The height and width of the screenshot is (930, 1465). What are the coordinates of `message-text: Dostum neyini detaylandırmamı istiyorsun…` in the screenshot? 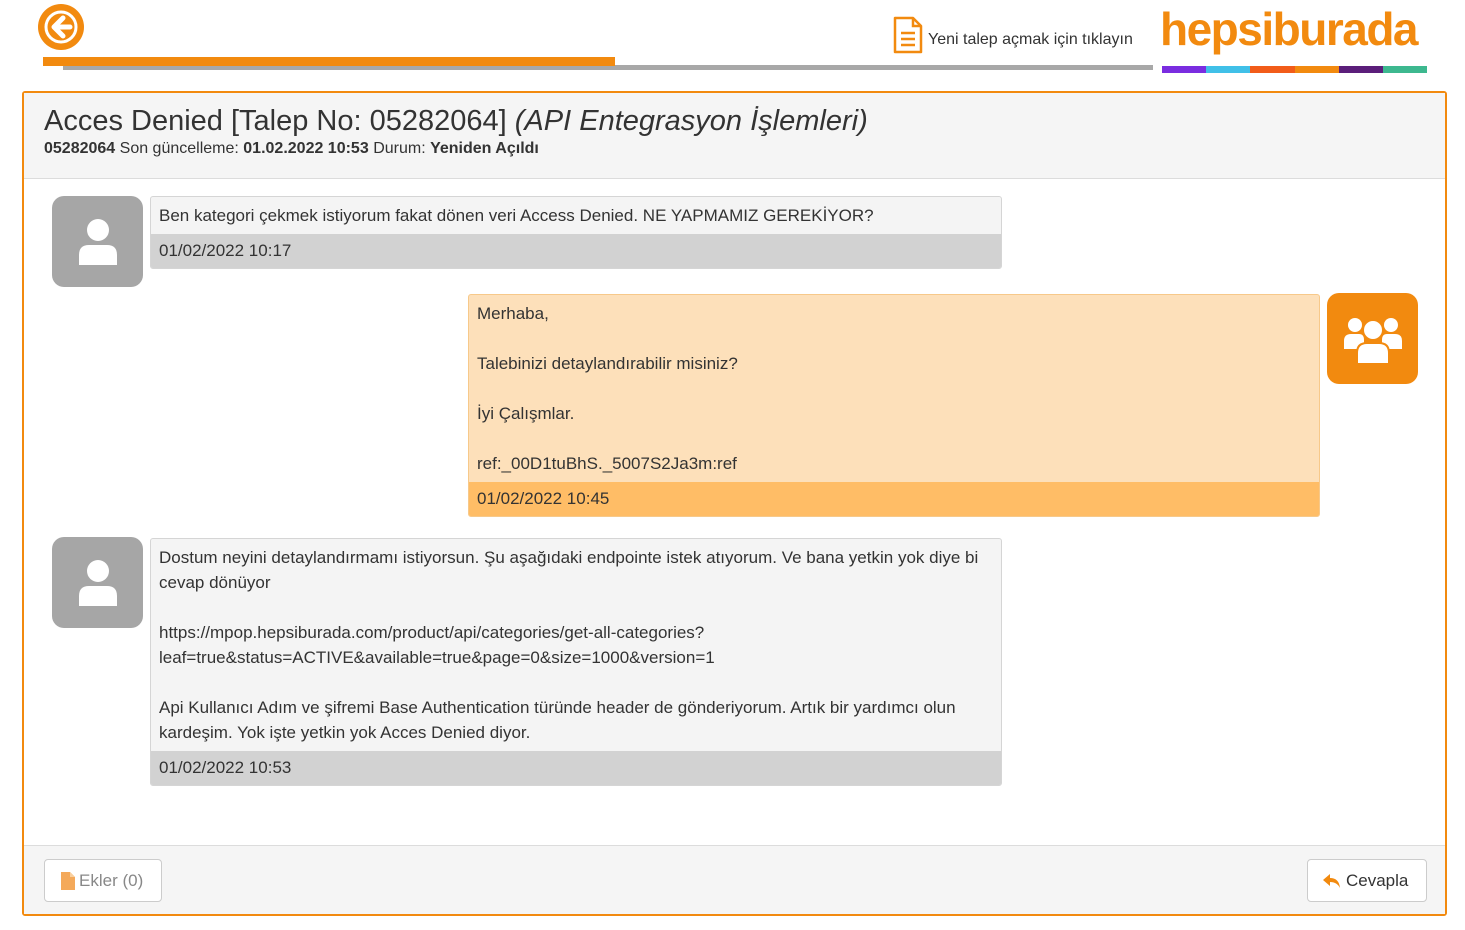 It's located at (569, 645).